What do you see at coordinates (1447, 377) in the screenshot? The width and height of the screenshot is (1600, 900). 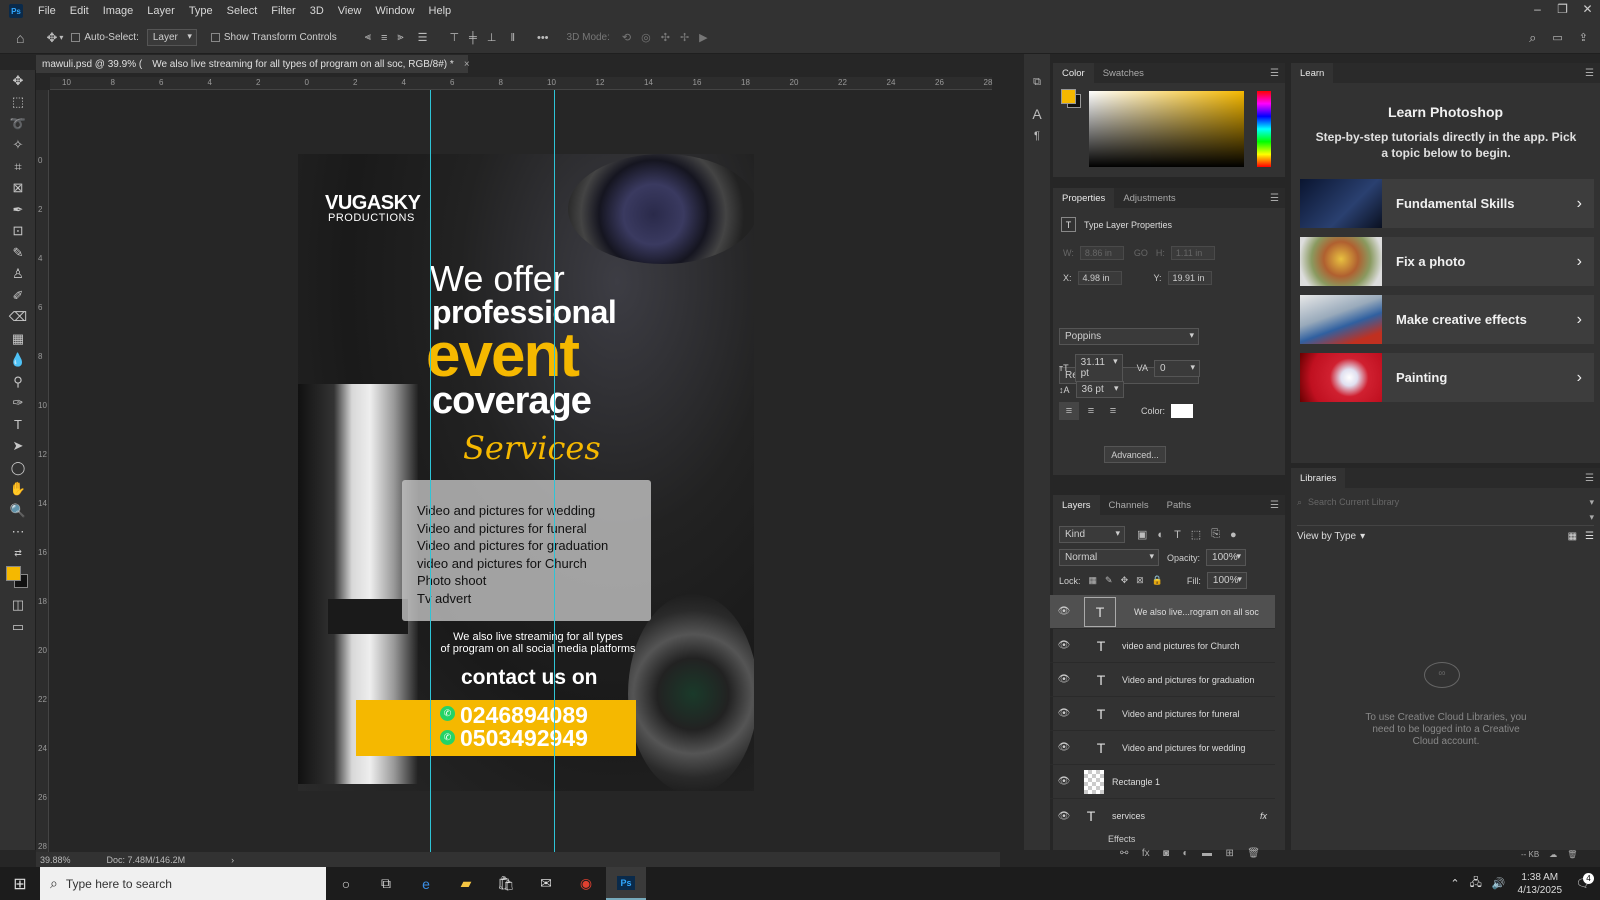 I see `learn-card-painting: Painting ›` at bounding box center [1447, 377].